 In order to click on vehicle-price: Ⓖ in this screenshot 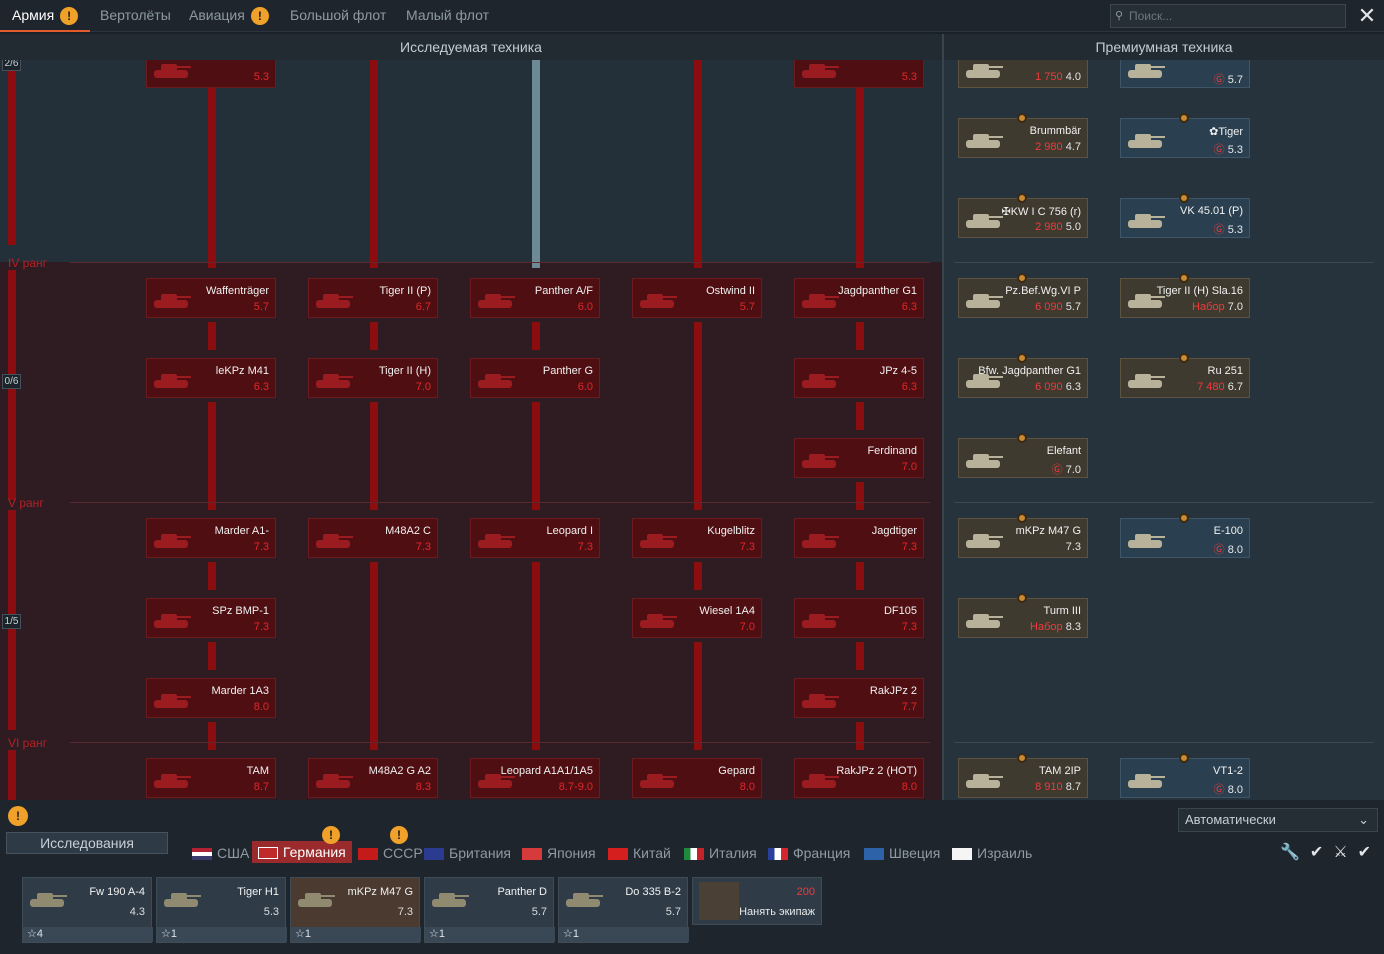, I will do `click(1057, 470)`.